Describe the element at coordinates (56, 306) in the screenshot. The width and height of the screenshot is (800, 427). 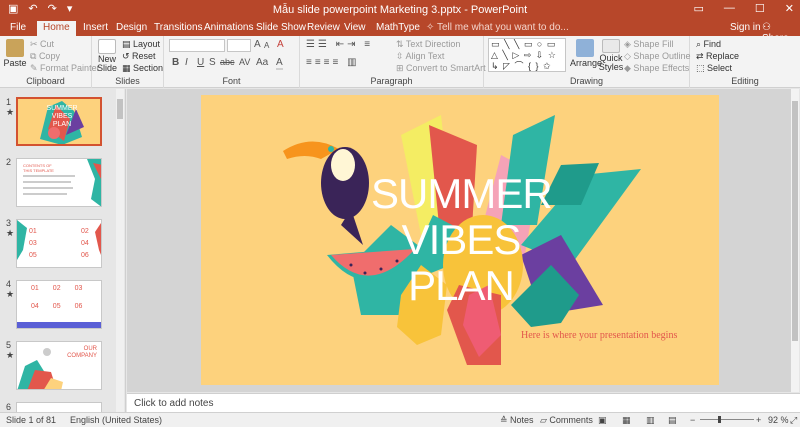
I see `thumbnail-4-num-5: 05` at that location.